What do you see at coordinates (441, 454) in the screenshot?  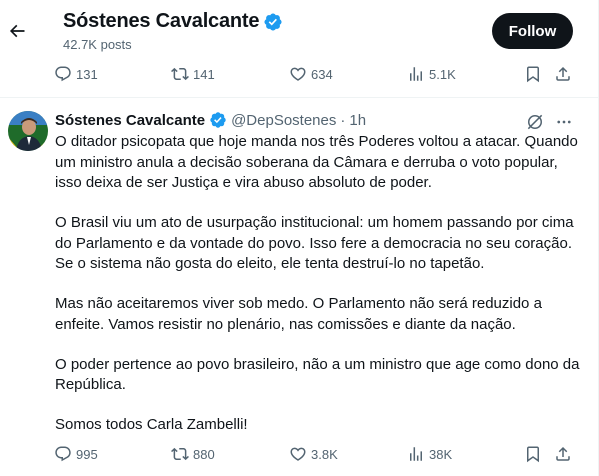 I see `views-count: 38K` at bounding box center [441, 454].